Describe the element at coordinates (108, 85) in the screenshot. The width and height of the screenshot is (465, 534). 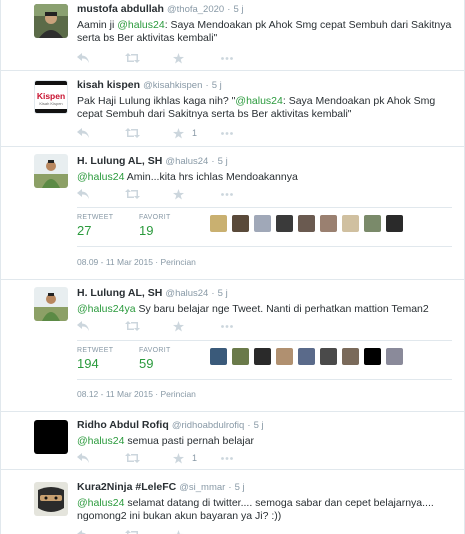
I see `tweet-author-name: kisah kispen` at that location.